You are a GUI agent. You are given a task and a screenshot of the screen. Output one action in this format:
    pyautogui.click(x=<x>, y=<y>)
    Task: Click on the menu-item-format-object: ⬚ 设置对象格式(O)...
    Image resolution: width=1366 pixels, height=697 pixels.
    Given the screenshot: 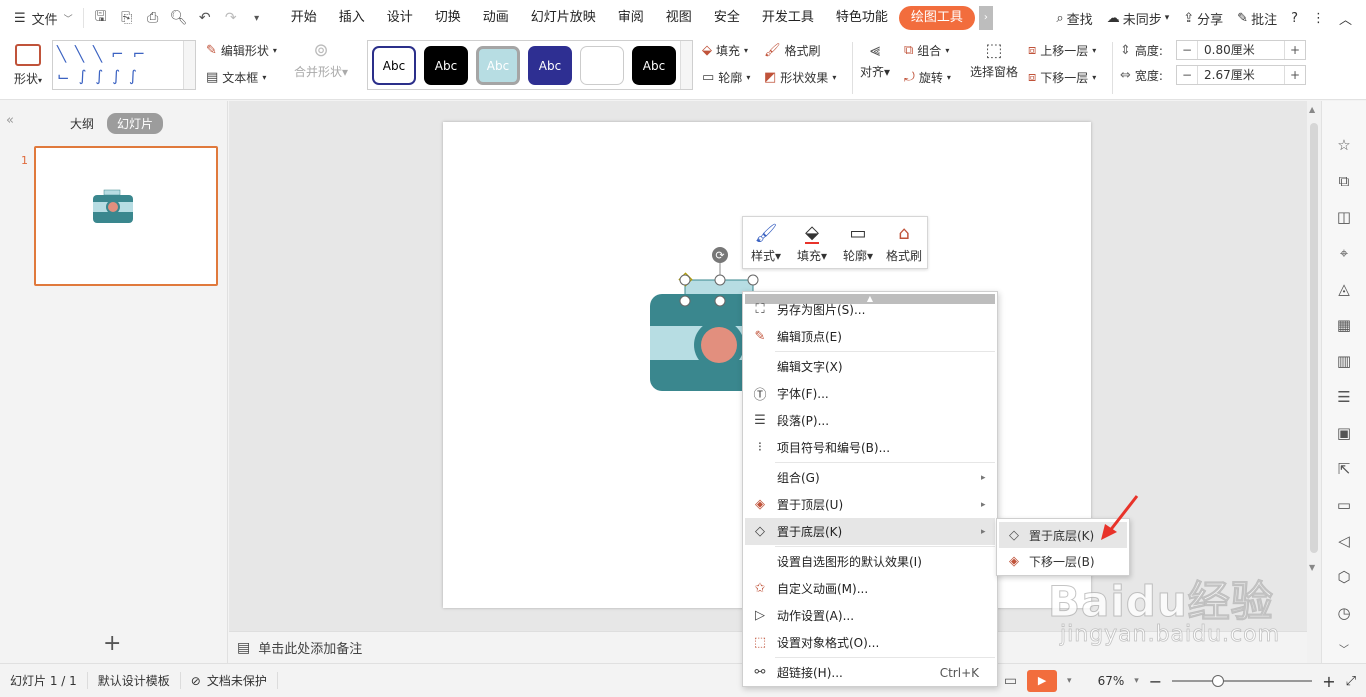 What is the action you would take?
    pyautogui.click(x=870, y=642)
    